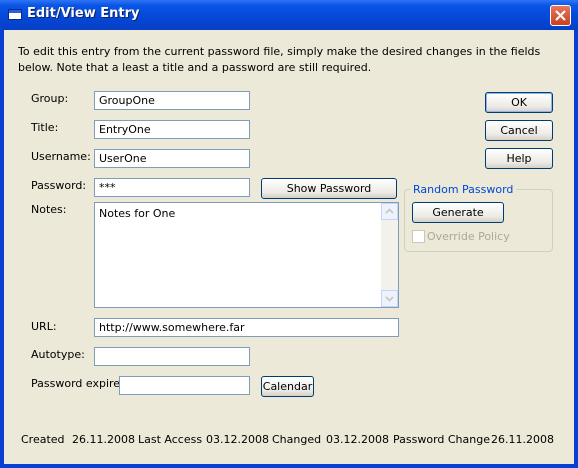 The height and width of the screenshot is (468, 578). Describe the element at coordinates (389, 255) in the screenshot. I see `notes-scrollbar` at that location.